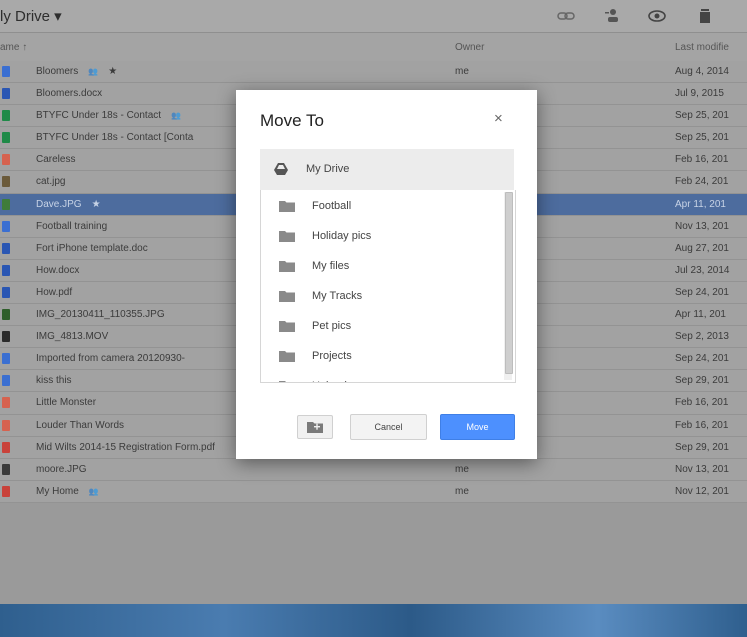 This screenshot has width=747, height=637. I want to click on folder-label: Holiday pics, so click(342, 236).